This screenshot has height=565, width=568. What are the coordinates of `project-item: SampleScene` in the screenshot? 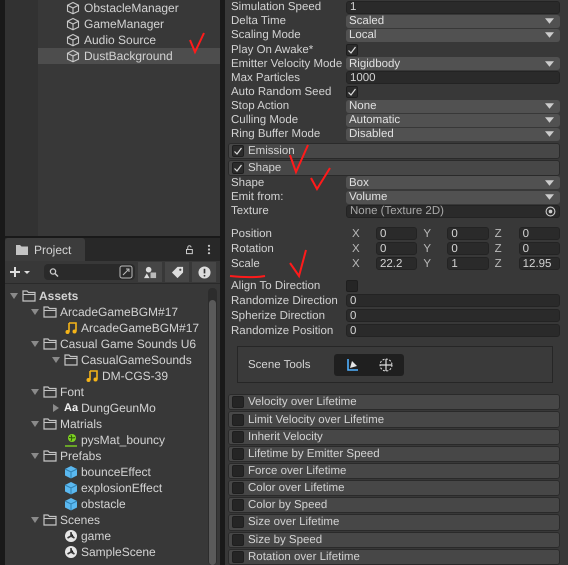 It's located at (105, 552).